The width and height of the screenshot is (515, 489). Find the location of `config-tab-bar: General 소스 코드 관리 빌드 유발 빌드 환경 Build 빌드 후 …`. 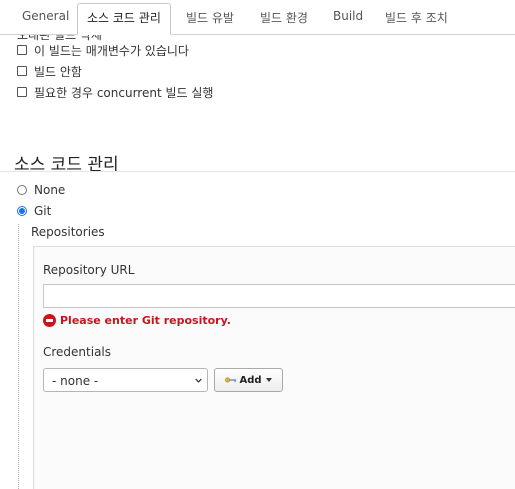

config-tab-bar: General 소스 코드 관리 빌드 유발 빌드 환경 Build 빌드 후 … is located at coordinates (257, 17).